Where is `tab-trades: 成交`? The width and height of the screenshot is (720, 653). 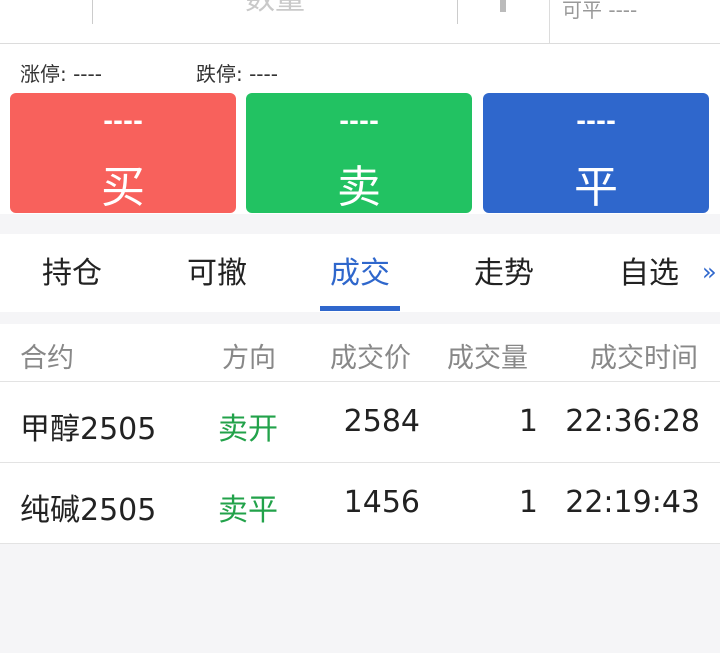 tab-trades: 成交 is located at coordinates (360, 270).